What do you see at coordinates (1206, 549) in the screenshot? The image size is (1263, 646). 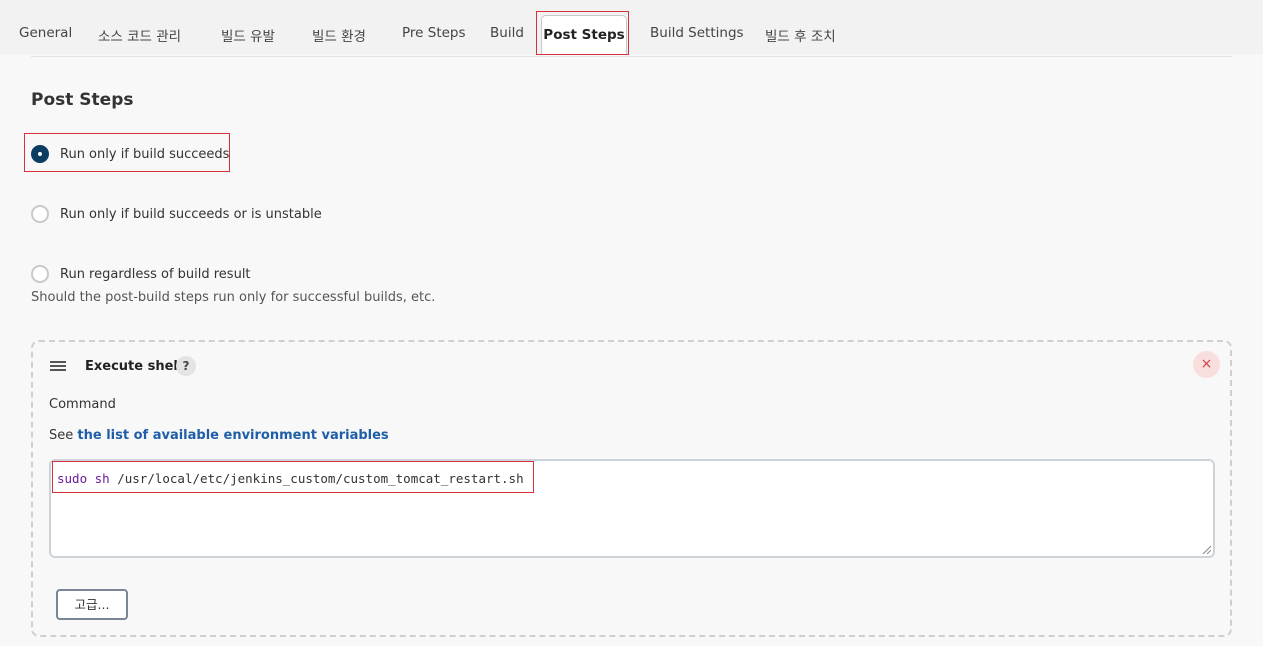 I see `resize-grip-icon` at bounding box center [1206, 549].